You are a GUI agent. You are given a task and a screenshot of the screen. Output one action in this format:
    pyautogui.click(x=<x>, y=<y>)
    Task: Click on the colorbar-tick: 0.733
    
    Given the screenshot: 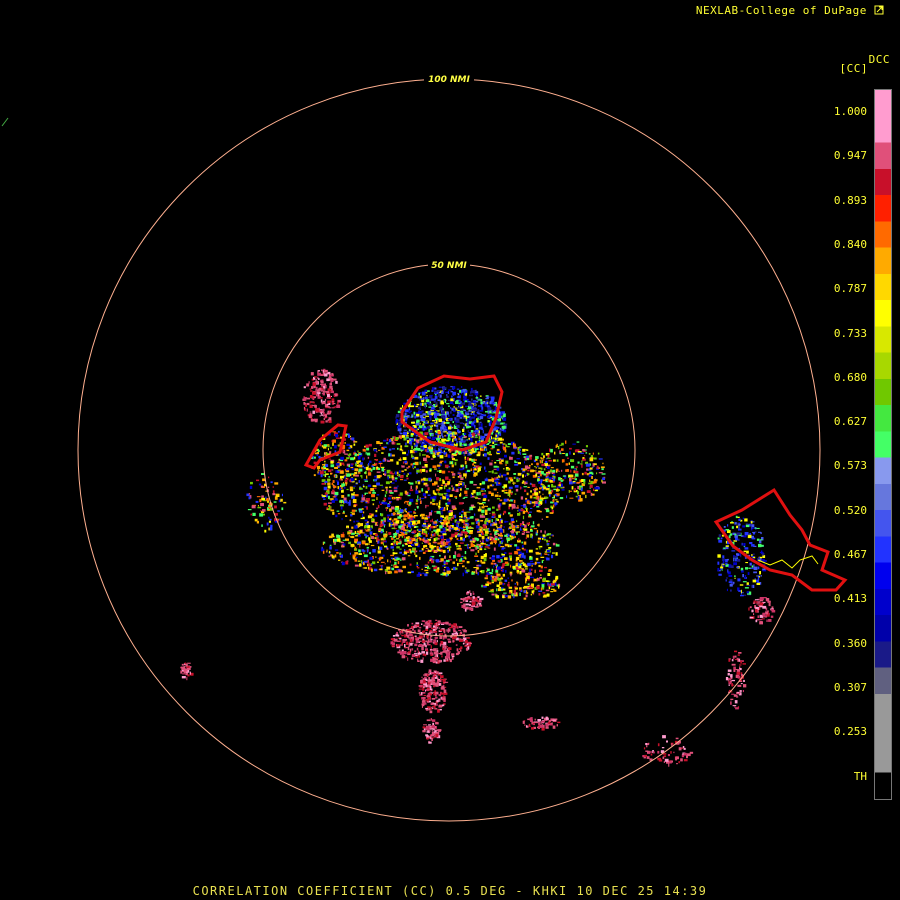 What is the action you would take?
    pyautogui.click(x=850, y=333)
    